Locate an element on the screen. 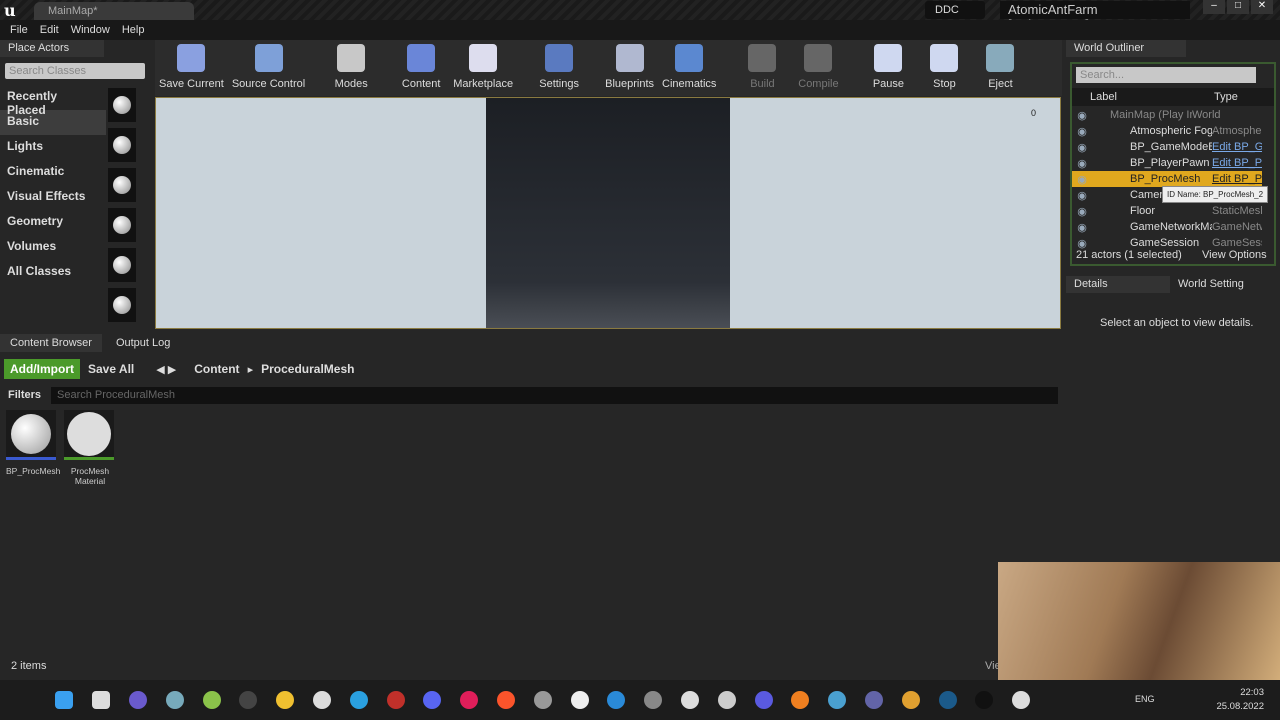  path-content: Content is located at coordinates (216, 369).